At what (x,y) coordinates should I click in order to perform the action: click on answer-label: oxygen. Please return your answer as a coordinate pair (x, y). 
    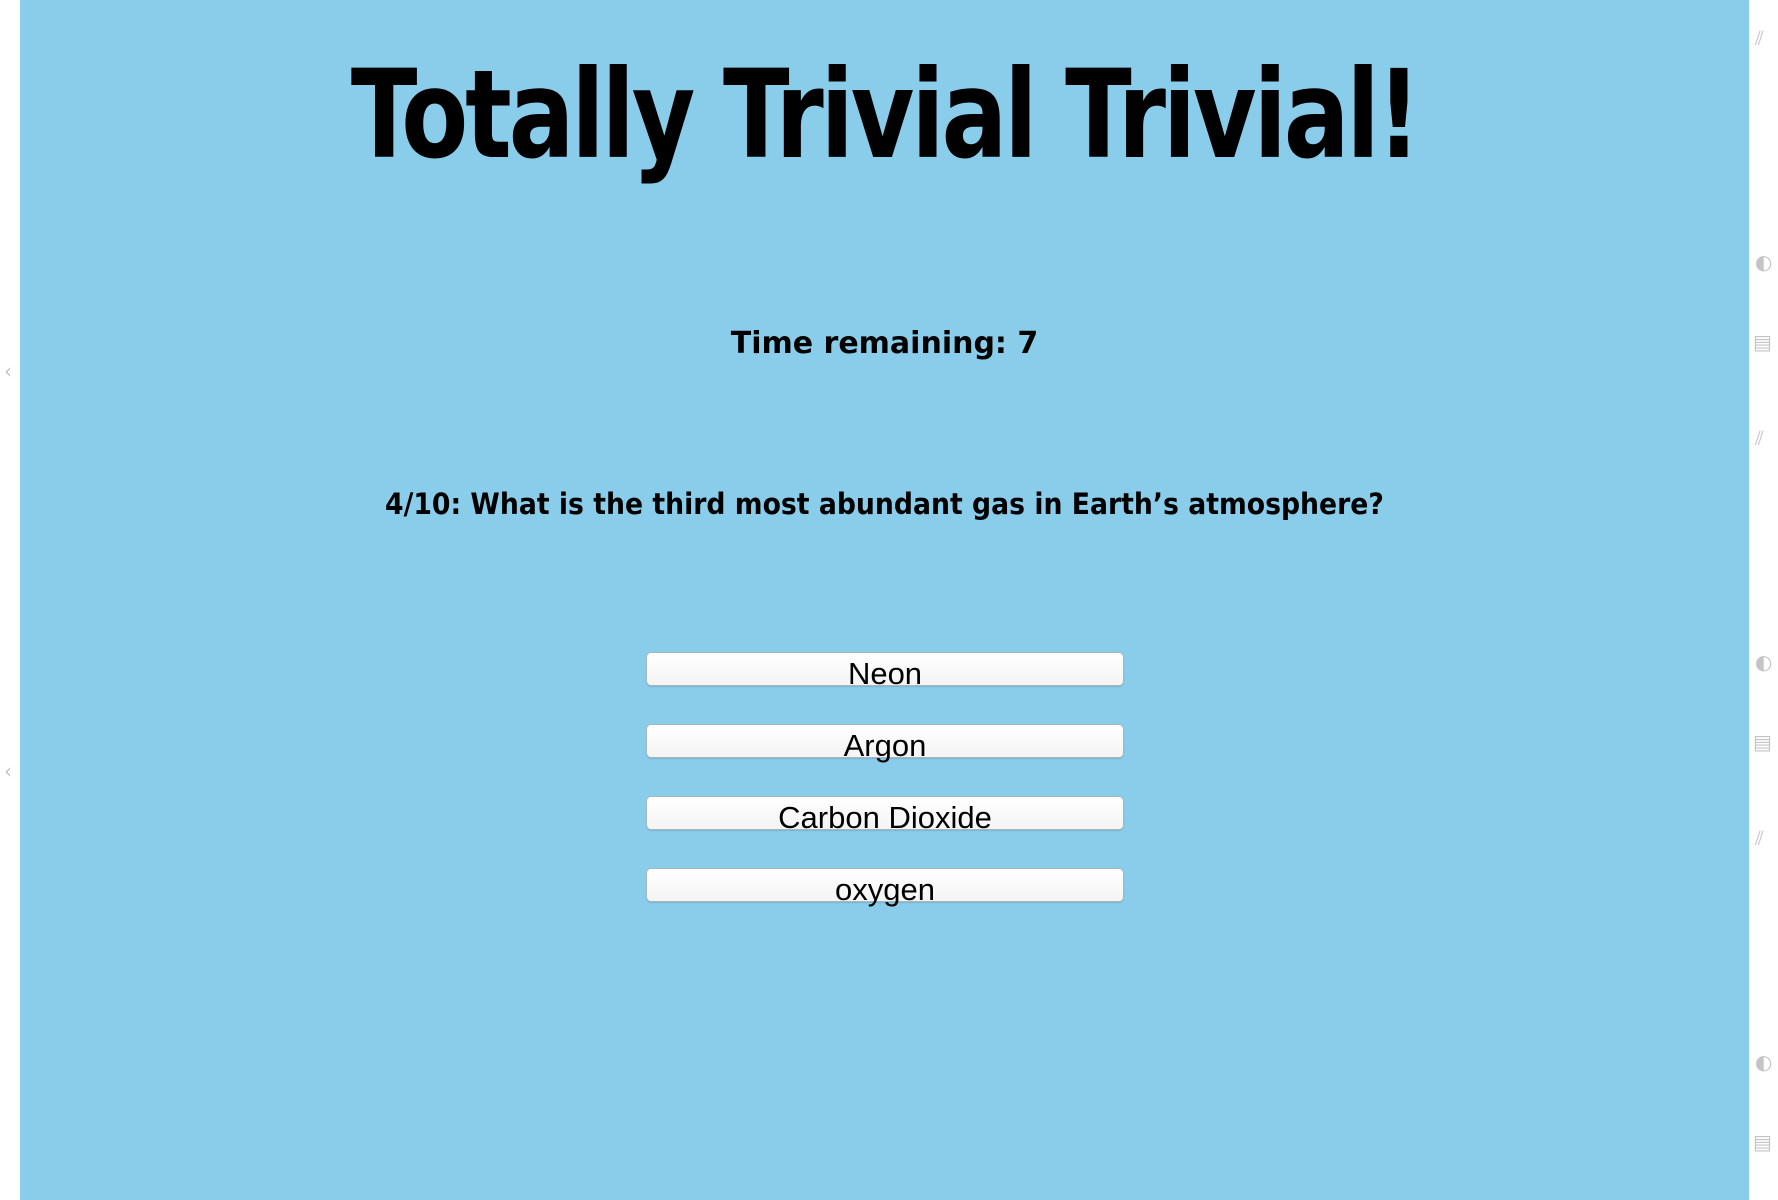
    Looking at the image, I should click on (885, 889).